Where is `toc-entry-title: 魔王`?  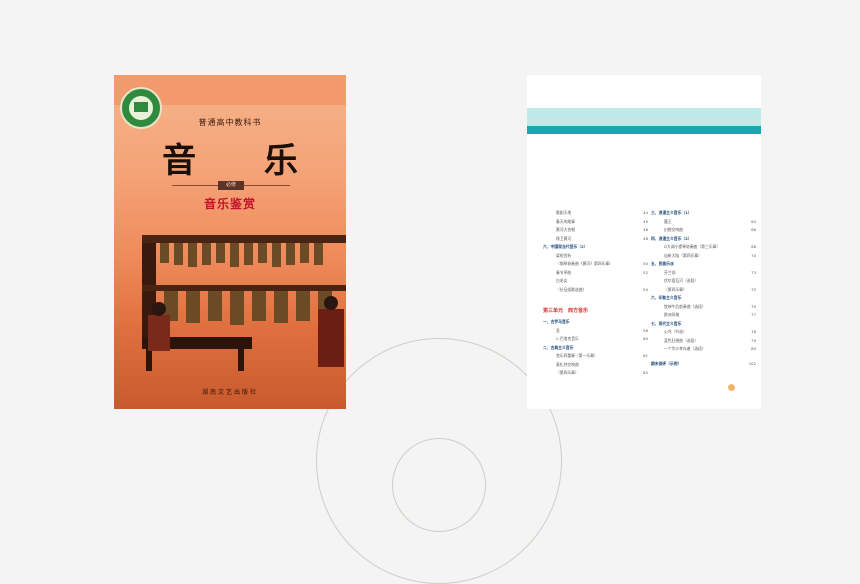
toc-entry-title: 魔王 is located at coordinates (668, 221).